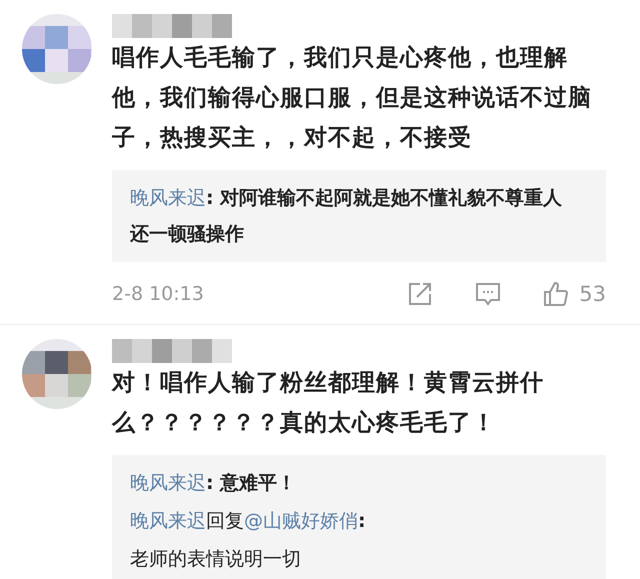 Image resolution: width=640 pixels, height=579 pixels. What do you see at coordinates (420, 294) in the screenshot?
I see `share-icon` at bounding box center [420, 294].